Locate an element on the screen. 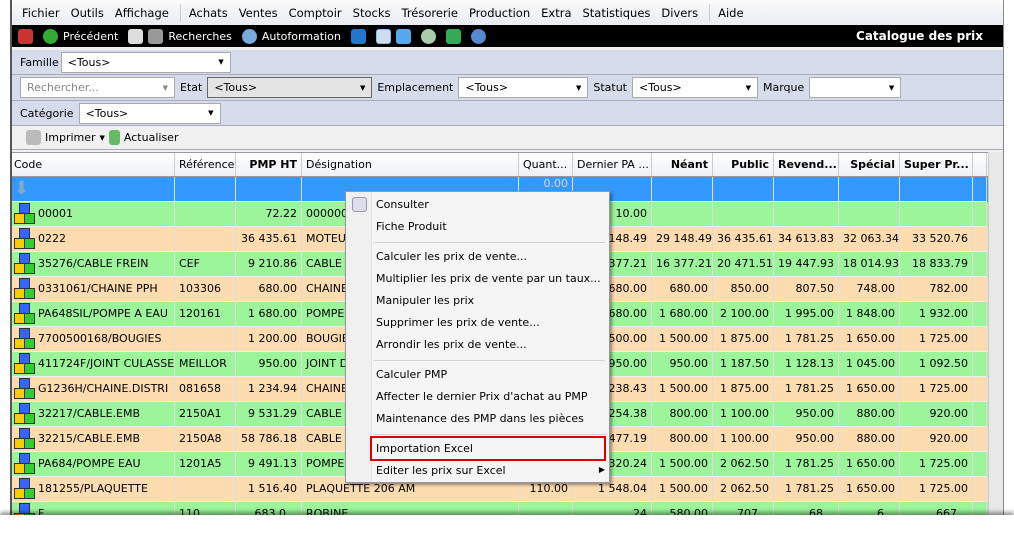 The width and height of the screenshot is (1014, 534). vertical-scrollbar is located at coordinates (995, 336).